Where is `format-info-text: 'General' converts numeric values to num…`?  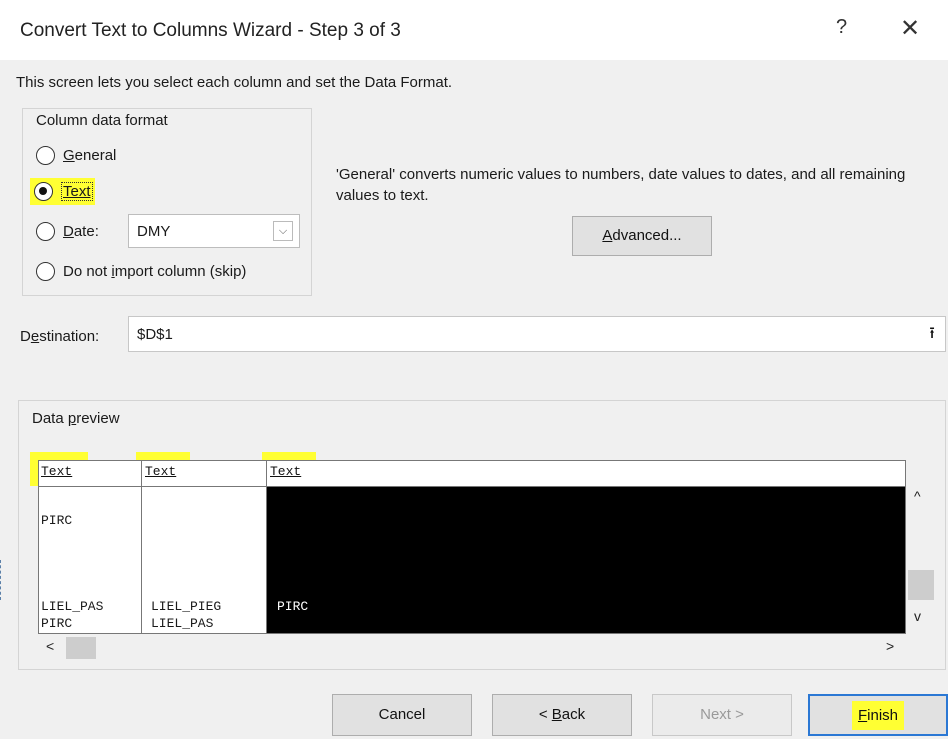 format-info-text: 'General' converts numeric values to num… is located at coordinates (621, 185).